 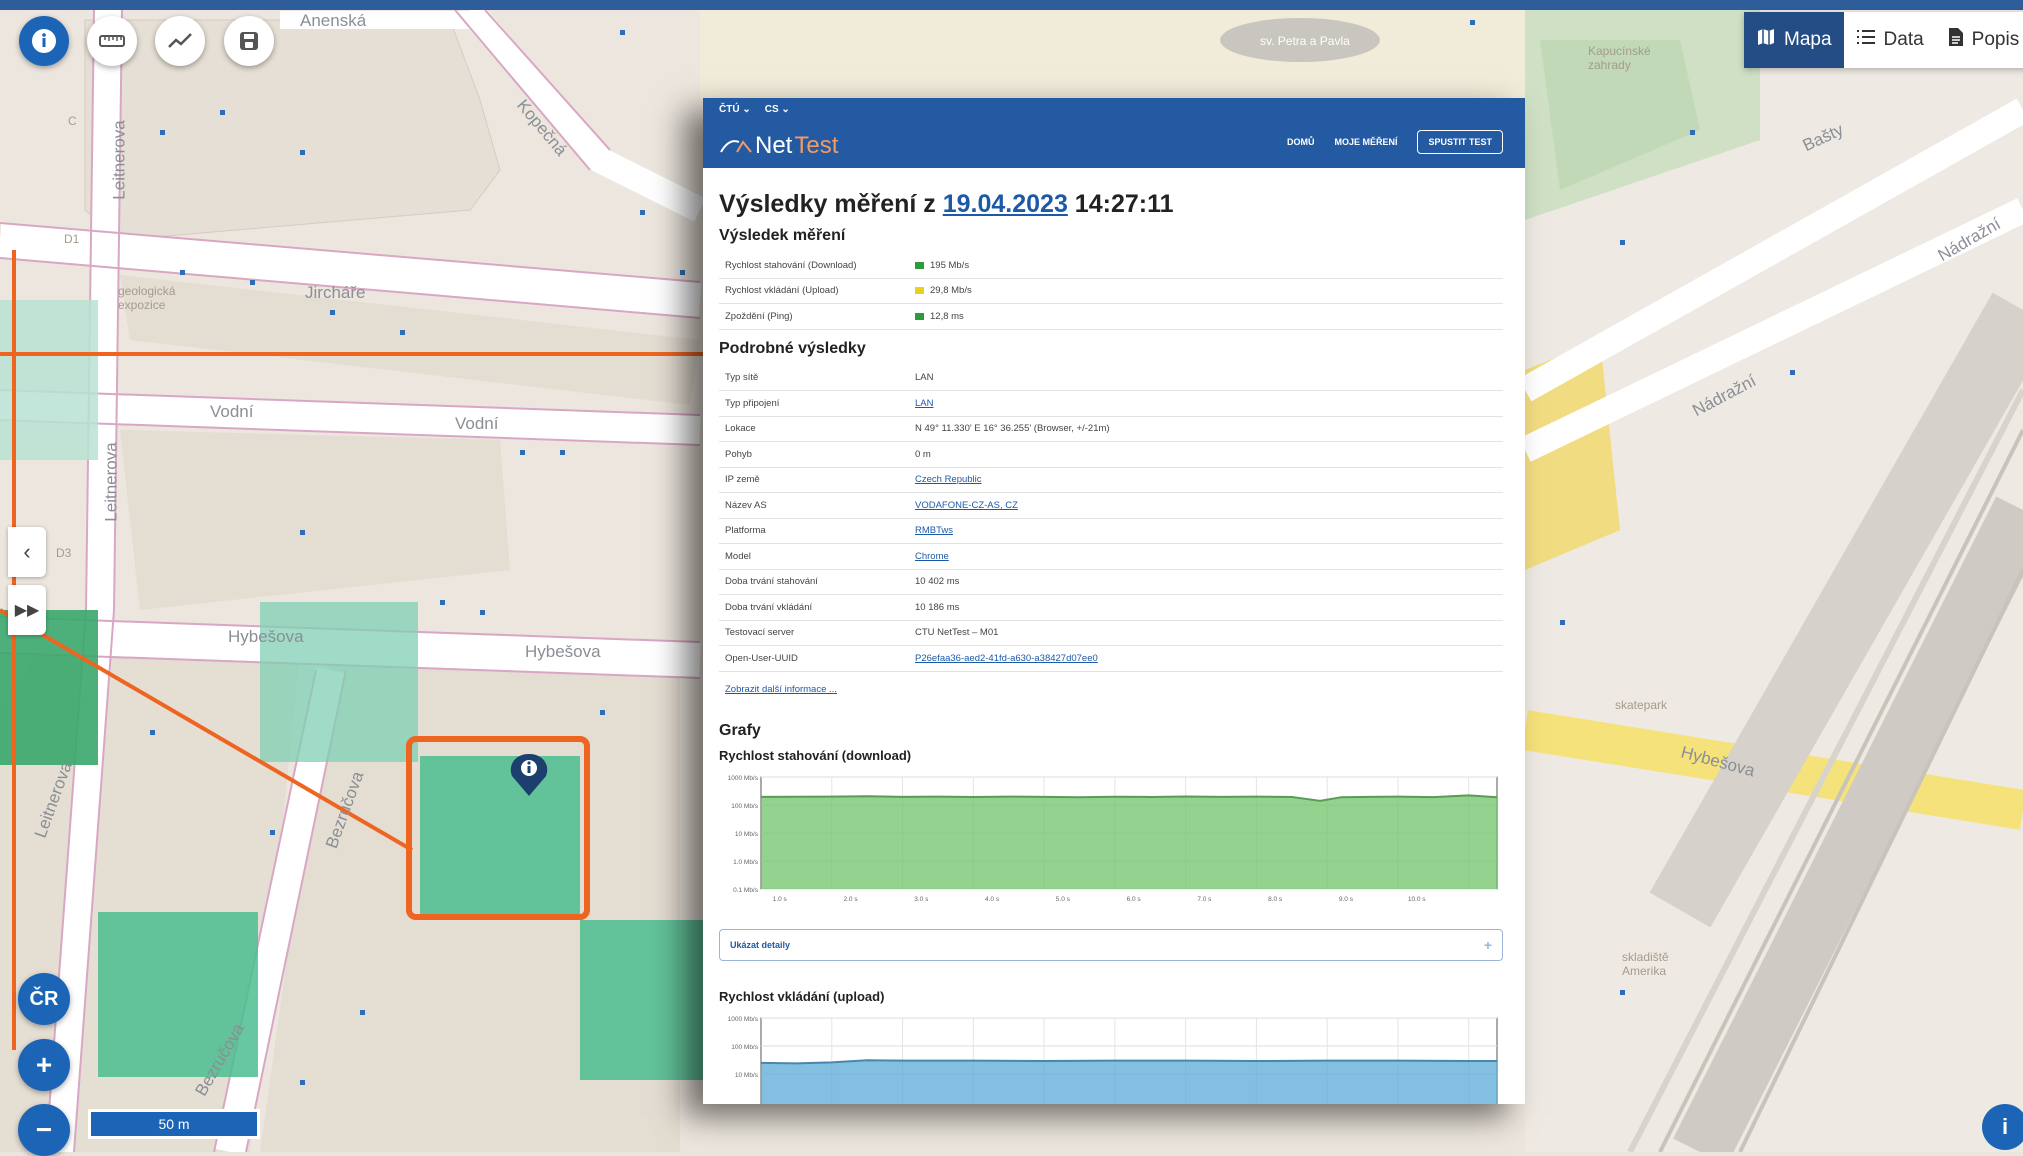 What do you see at coordinates (44, 41) in the screenshot?
I see `info-button` at bounding box center [44, 41].